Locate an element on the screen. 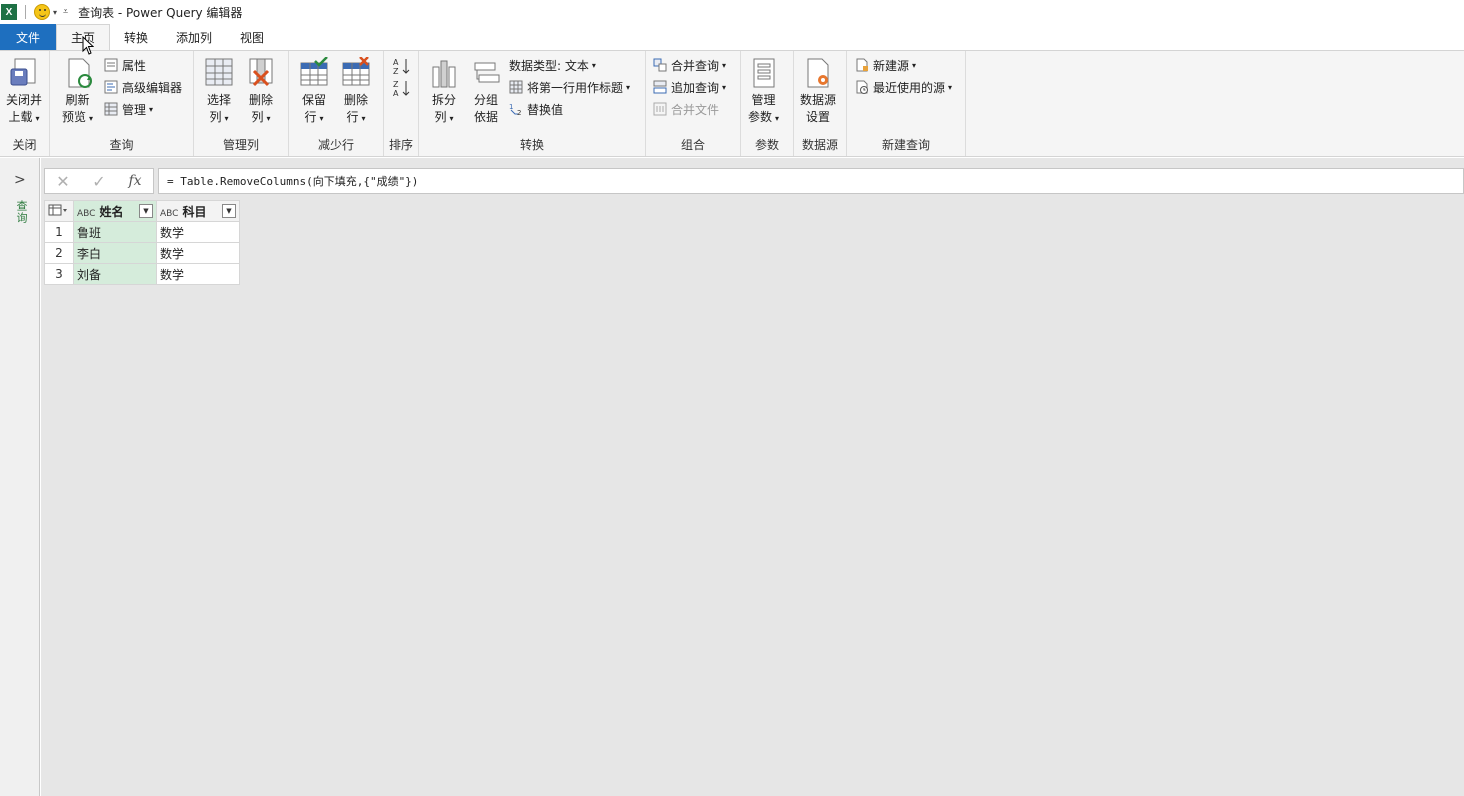 The height and width of the screenshot is (796, 1464). column-header-name: ABC 姓名 ▼ is located at coordinates (115, 211).